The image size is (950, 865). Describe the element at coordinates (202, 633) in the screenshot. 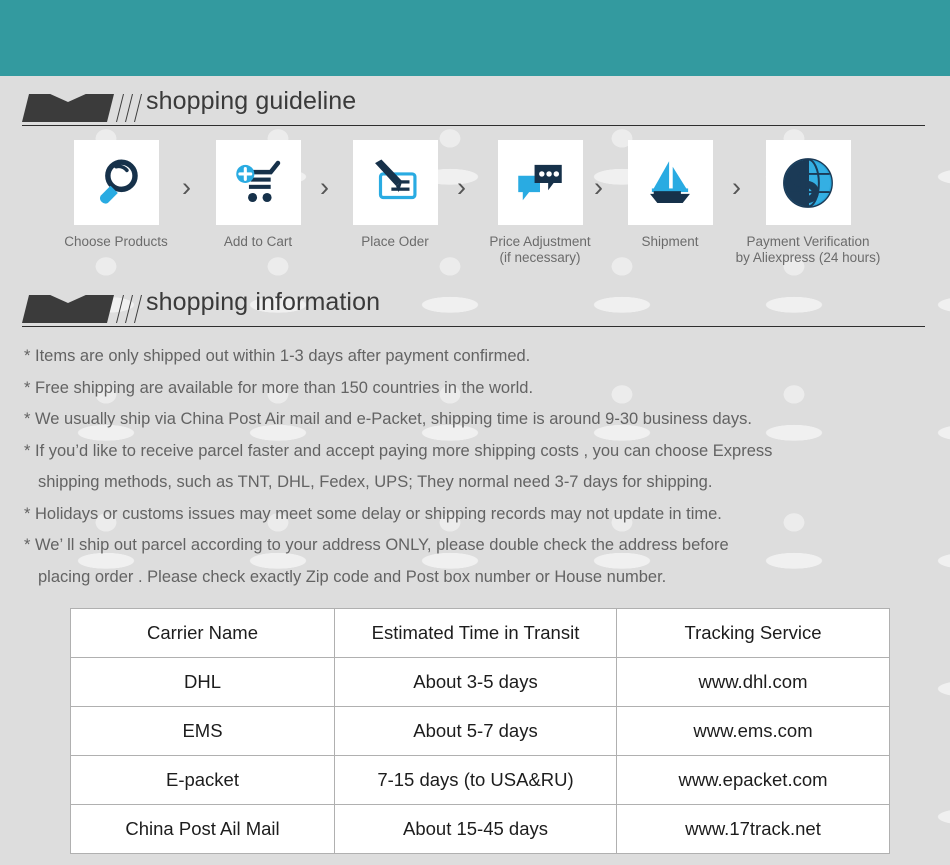

I see `table-header-cell: Carrier Name` at that location.